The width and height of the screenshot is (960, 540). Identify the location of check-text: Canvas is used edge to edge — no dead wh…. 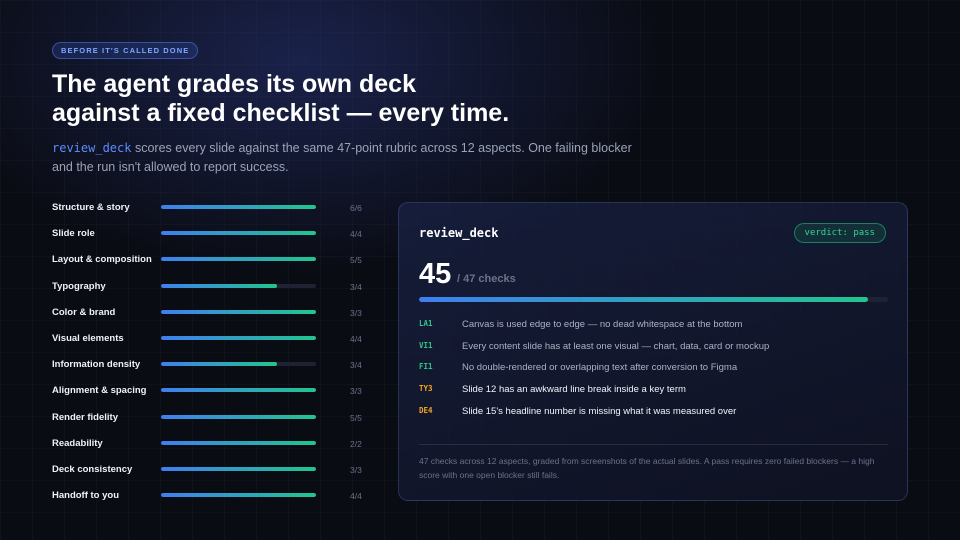
(602, 324).